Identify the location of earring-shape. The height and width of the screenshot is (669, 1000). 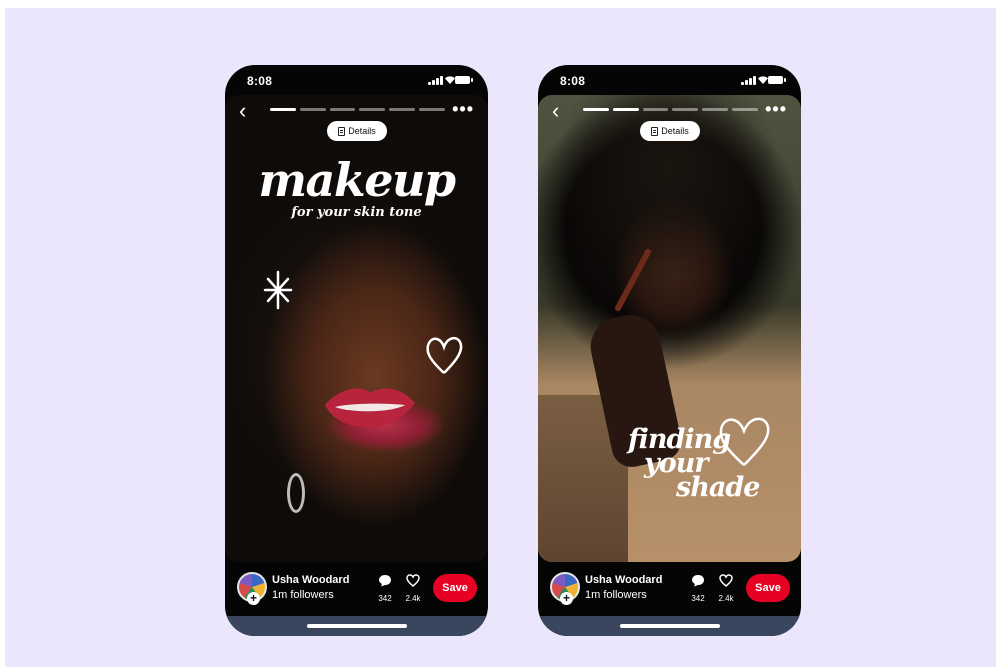
(296, 493).